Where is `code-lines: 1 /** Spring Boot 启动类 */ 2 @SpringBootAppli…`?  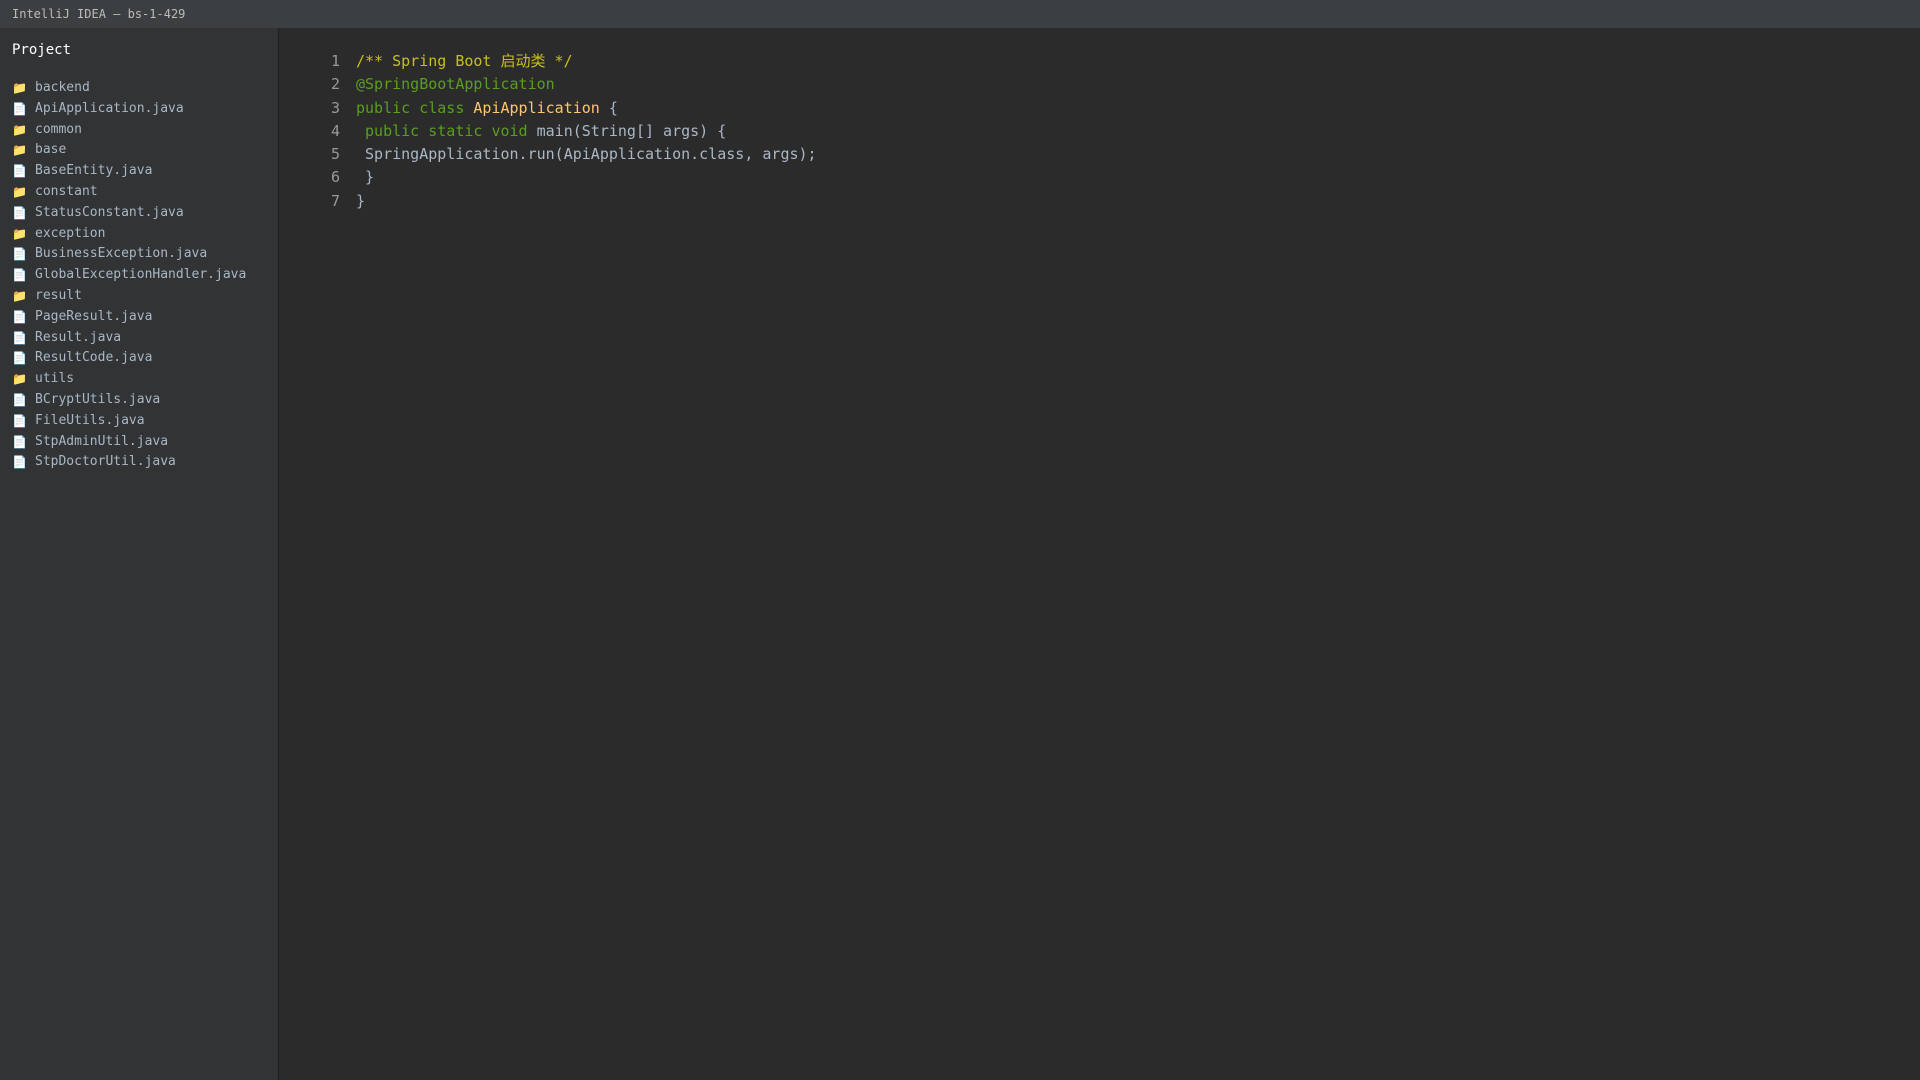 code-lines: 1 /** Spring Boot 启动类 */ 2 @SpringBootAppli… is located at coordinates (548, 131).